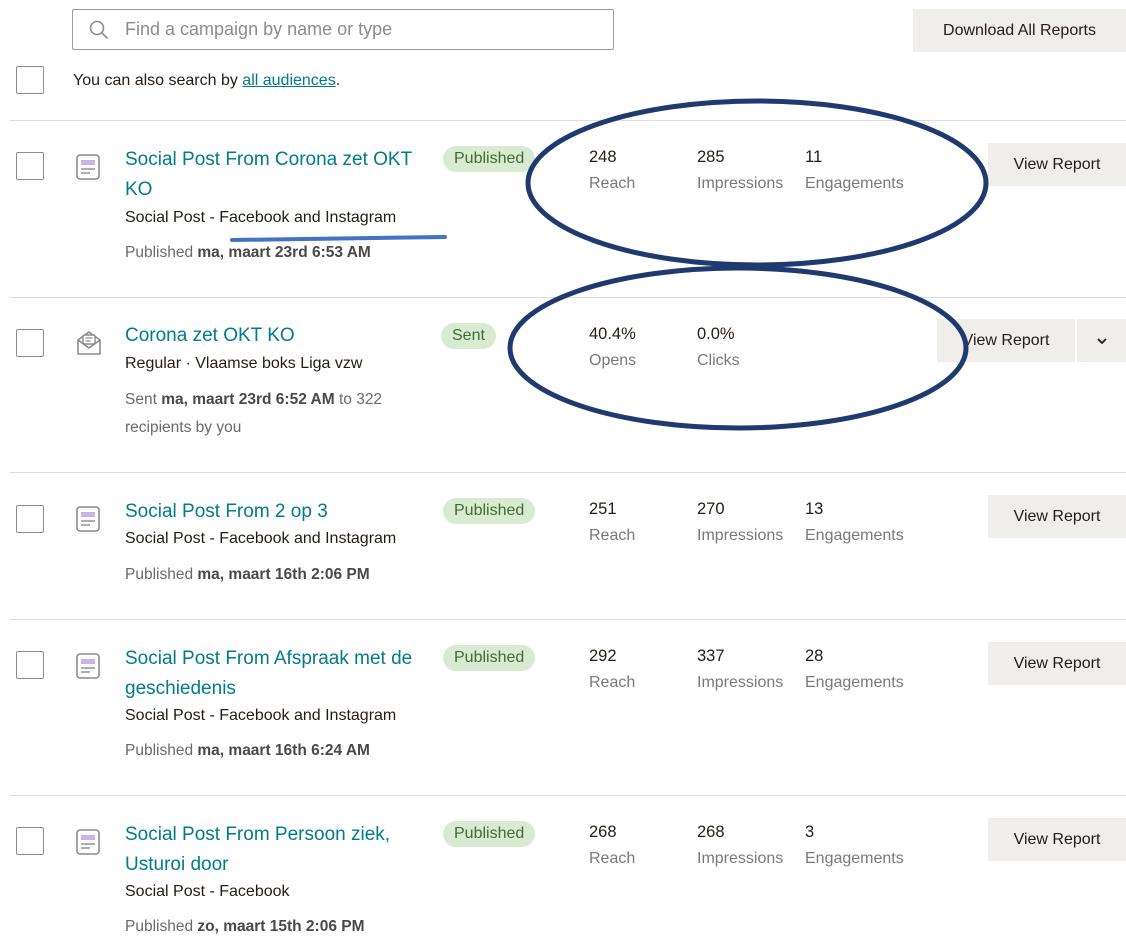 The width and height of the screenshot is (1126, 941). I want to click on campaign-title-link: Social Post From Corona zet OKT KO, so click(277, 175).